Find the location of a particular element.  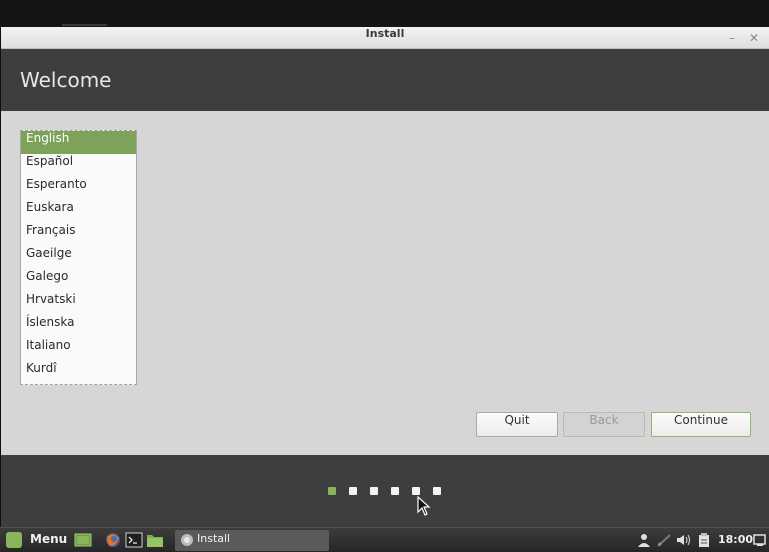

page-header: Welcome is located at coordinates (385, 80).